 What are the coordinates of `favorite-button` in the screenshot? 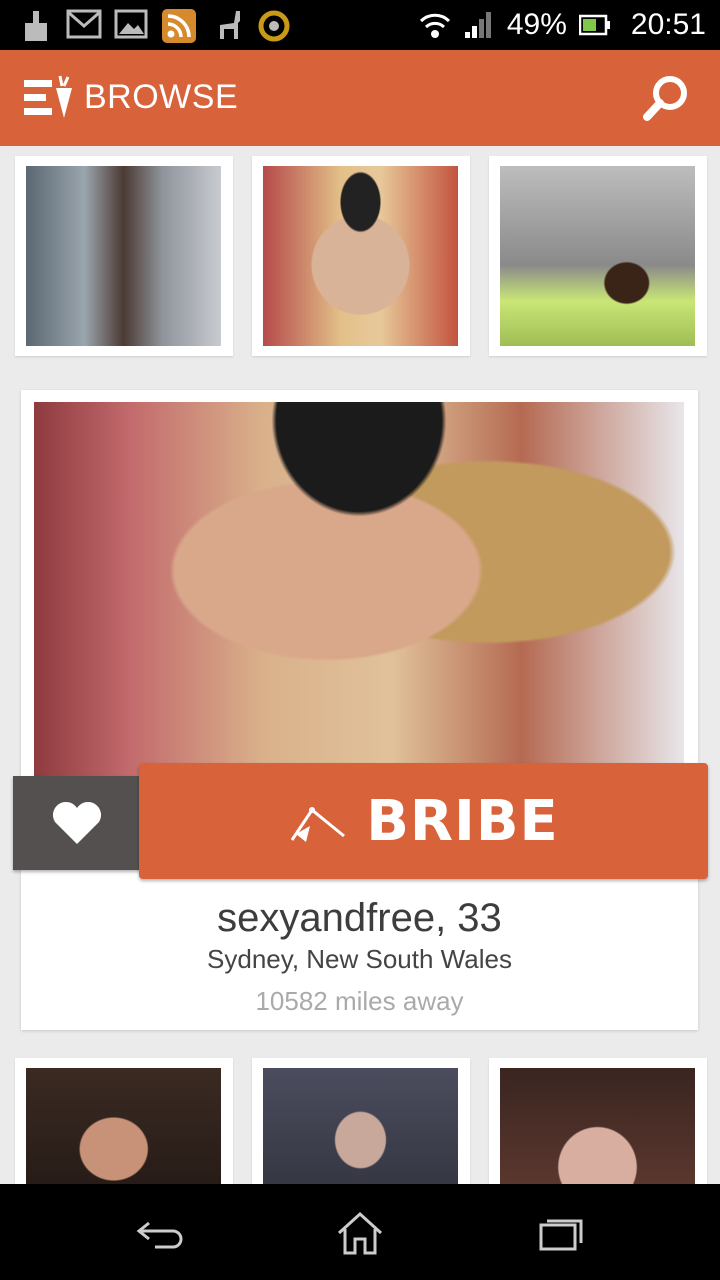 It's located at (77, 823).